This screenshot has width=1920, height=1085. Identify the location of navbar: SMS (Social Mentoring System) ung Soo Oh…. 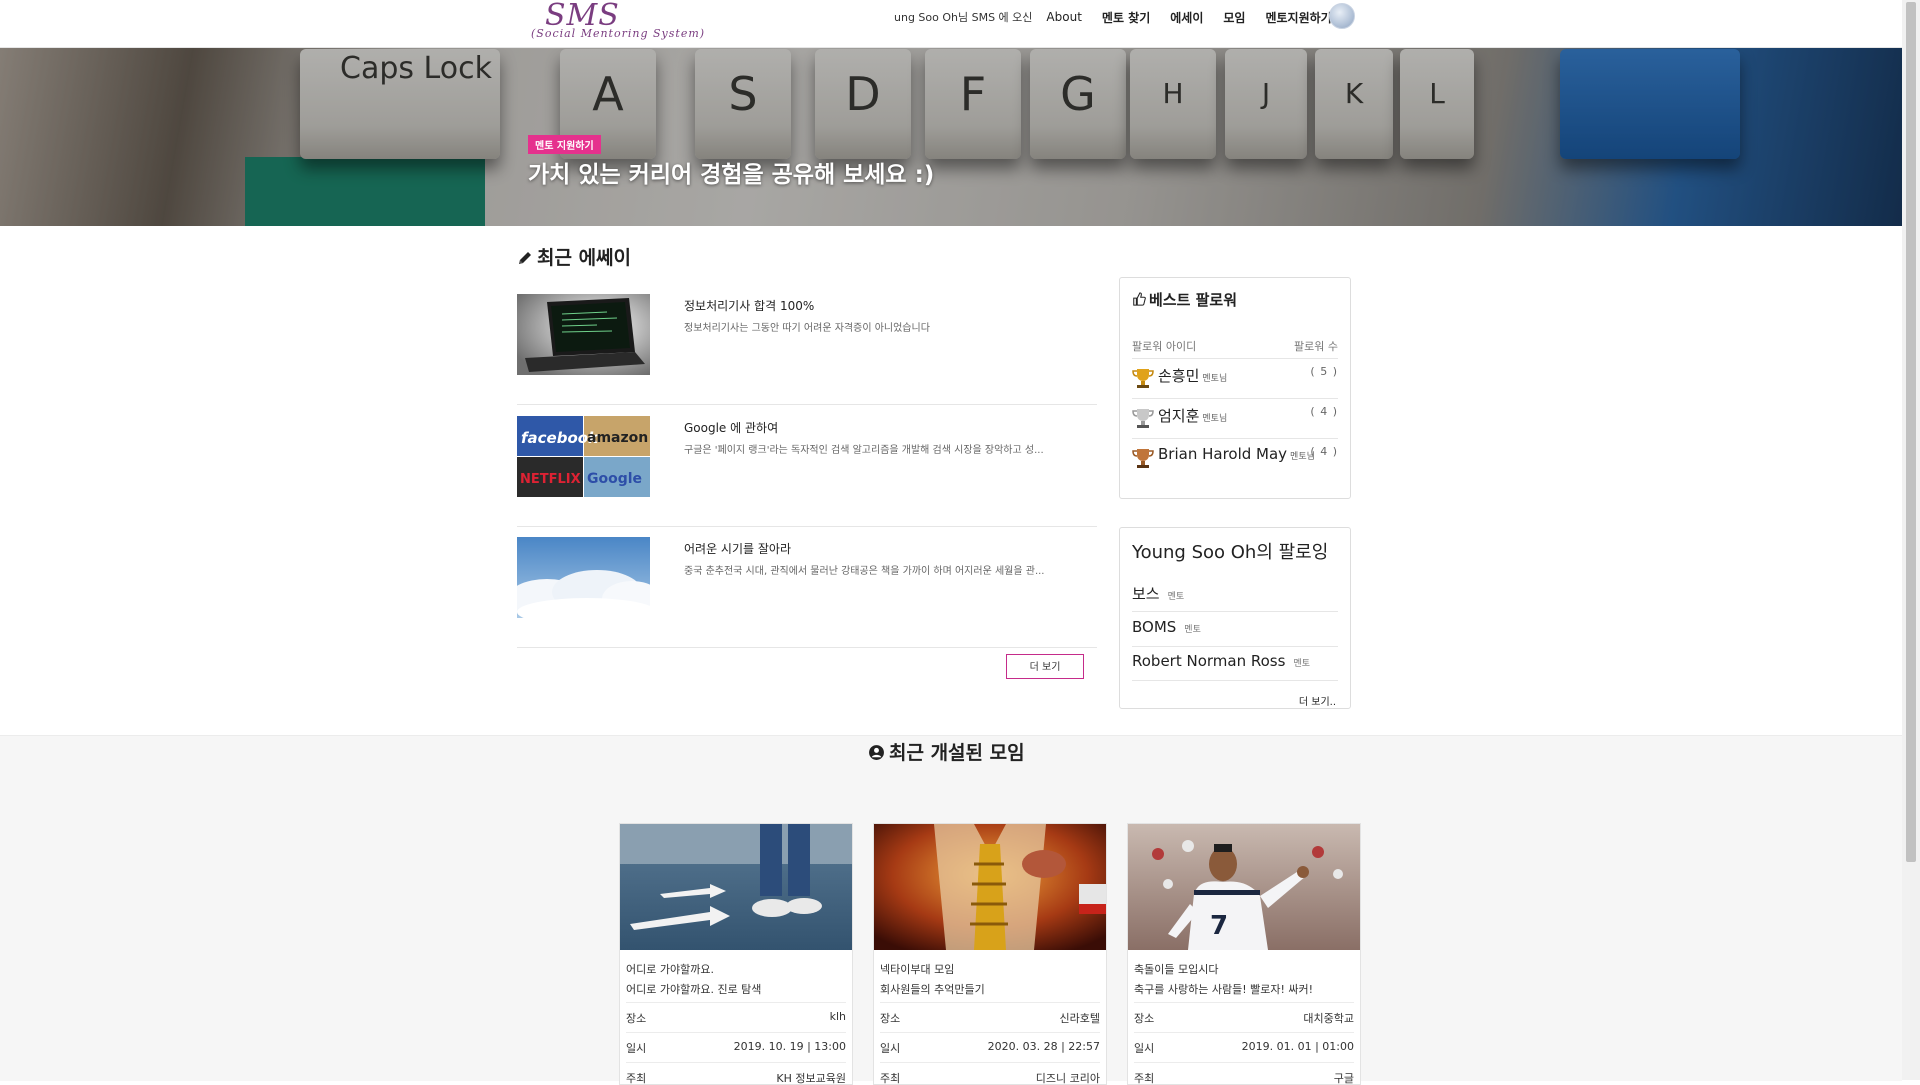
(951, 24).